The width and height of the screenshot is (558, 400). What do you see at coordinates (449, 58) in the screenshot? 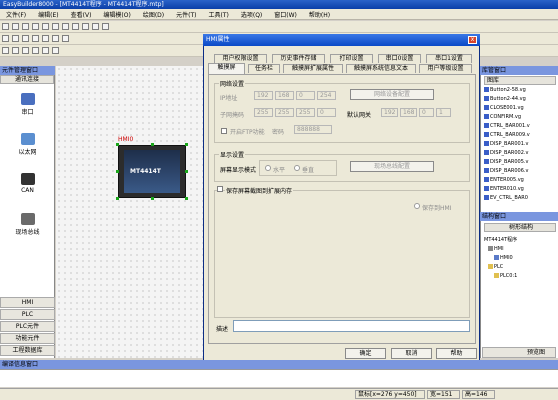
I see `tab-serial1: 串口1设置` at bounding box center [449, 58].